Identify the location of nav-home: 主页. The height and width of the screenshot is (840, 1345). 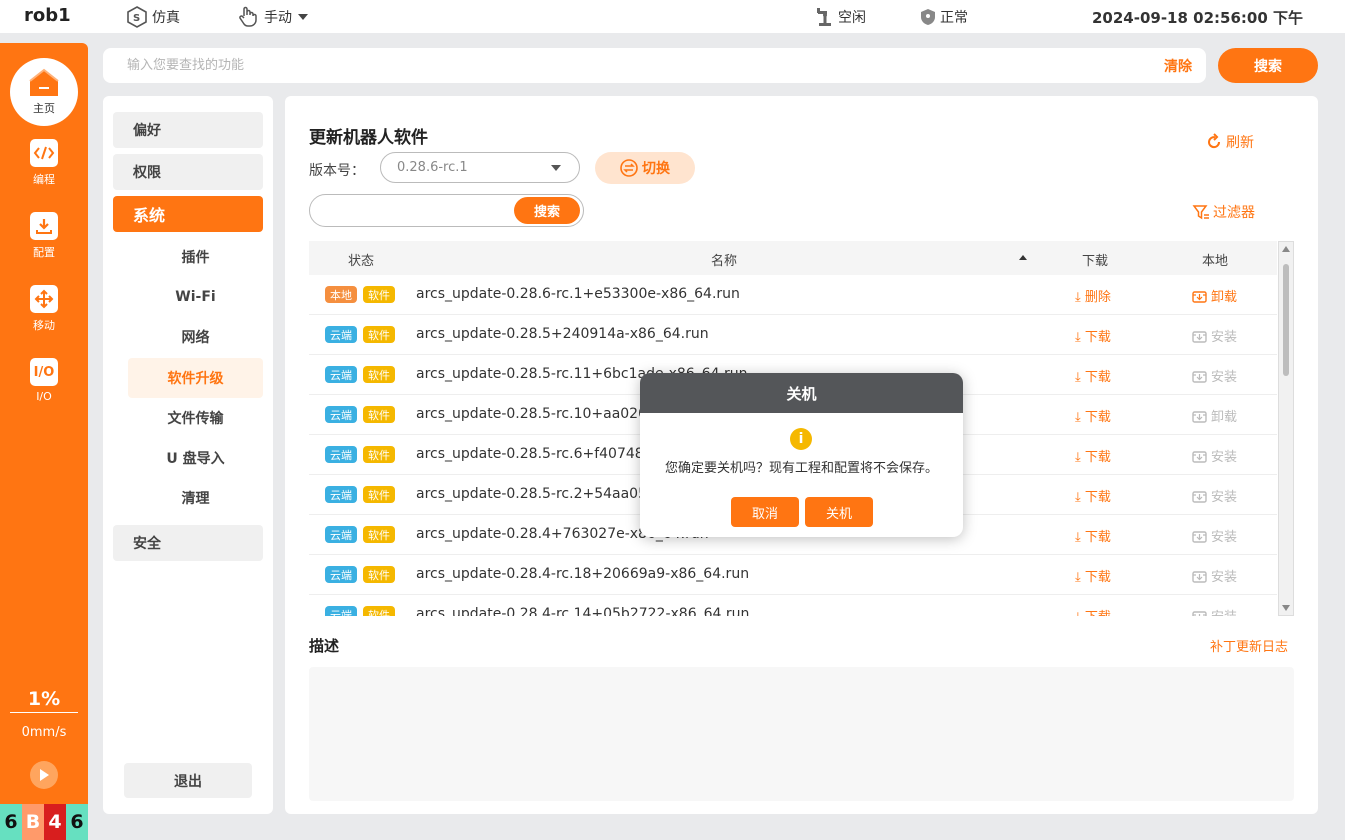
(44, 92).